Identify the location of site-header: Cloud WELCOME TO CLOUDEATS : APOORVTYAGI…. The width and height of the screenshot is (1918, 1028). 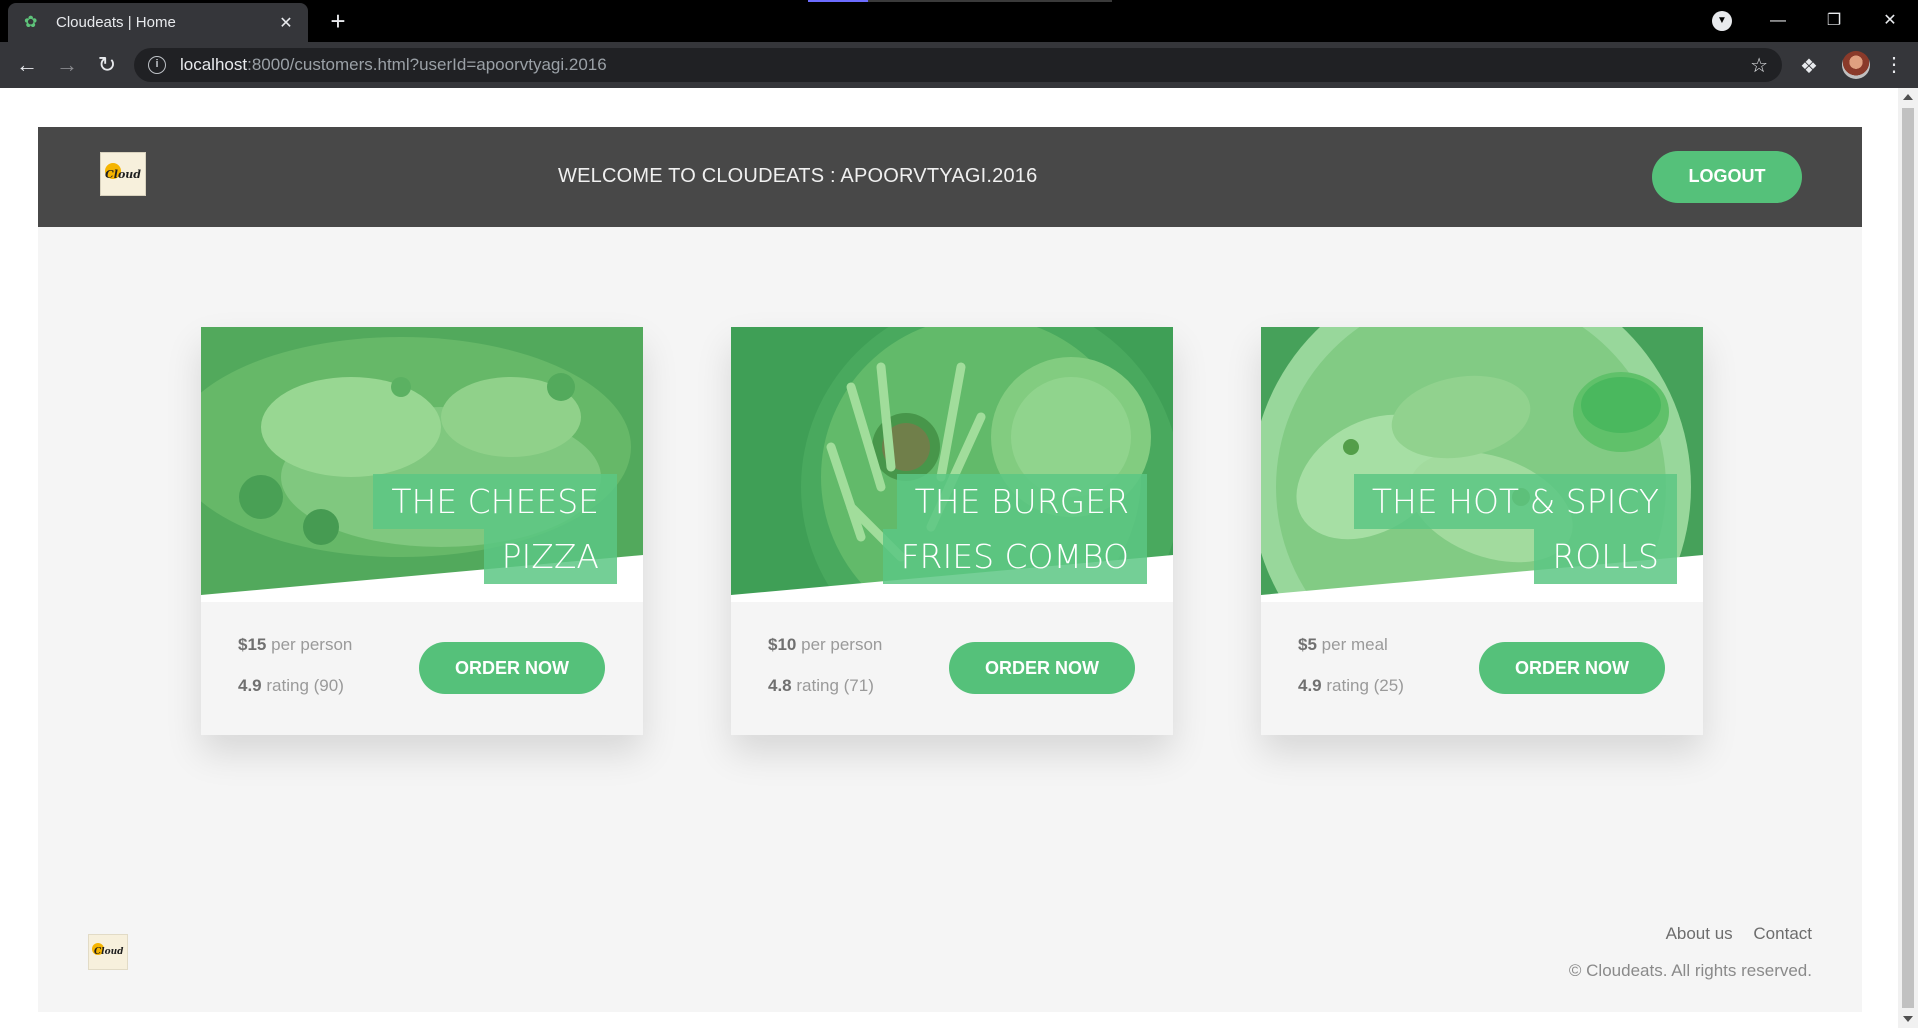
(950, 177).